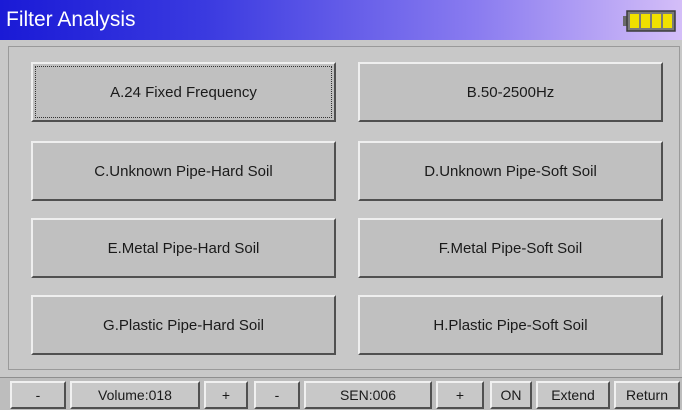 The width and height of the screenshot is (682, 410). Describe the element at coordinates (573, 395) in the screenshot. I see `extend-button: Extend` at that location.